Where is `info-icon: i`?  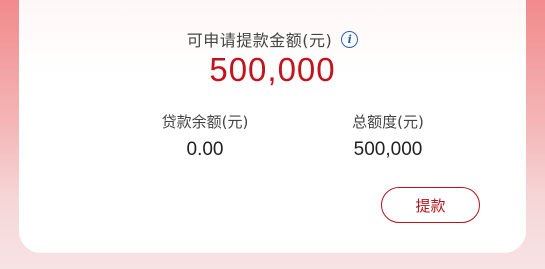
info-icon: i is located at coordinates (350, 39).